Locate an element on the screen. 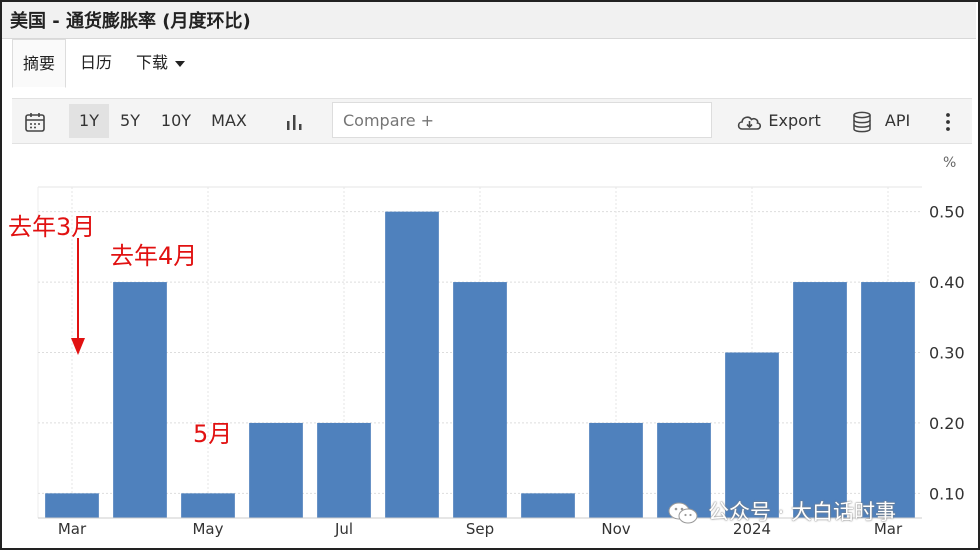  wechat-icon is located at coordinates (683, 513).